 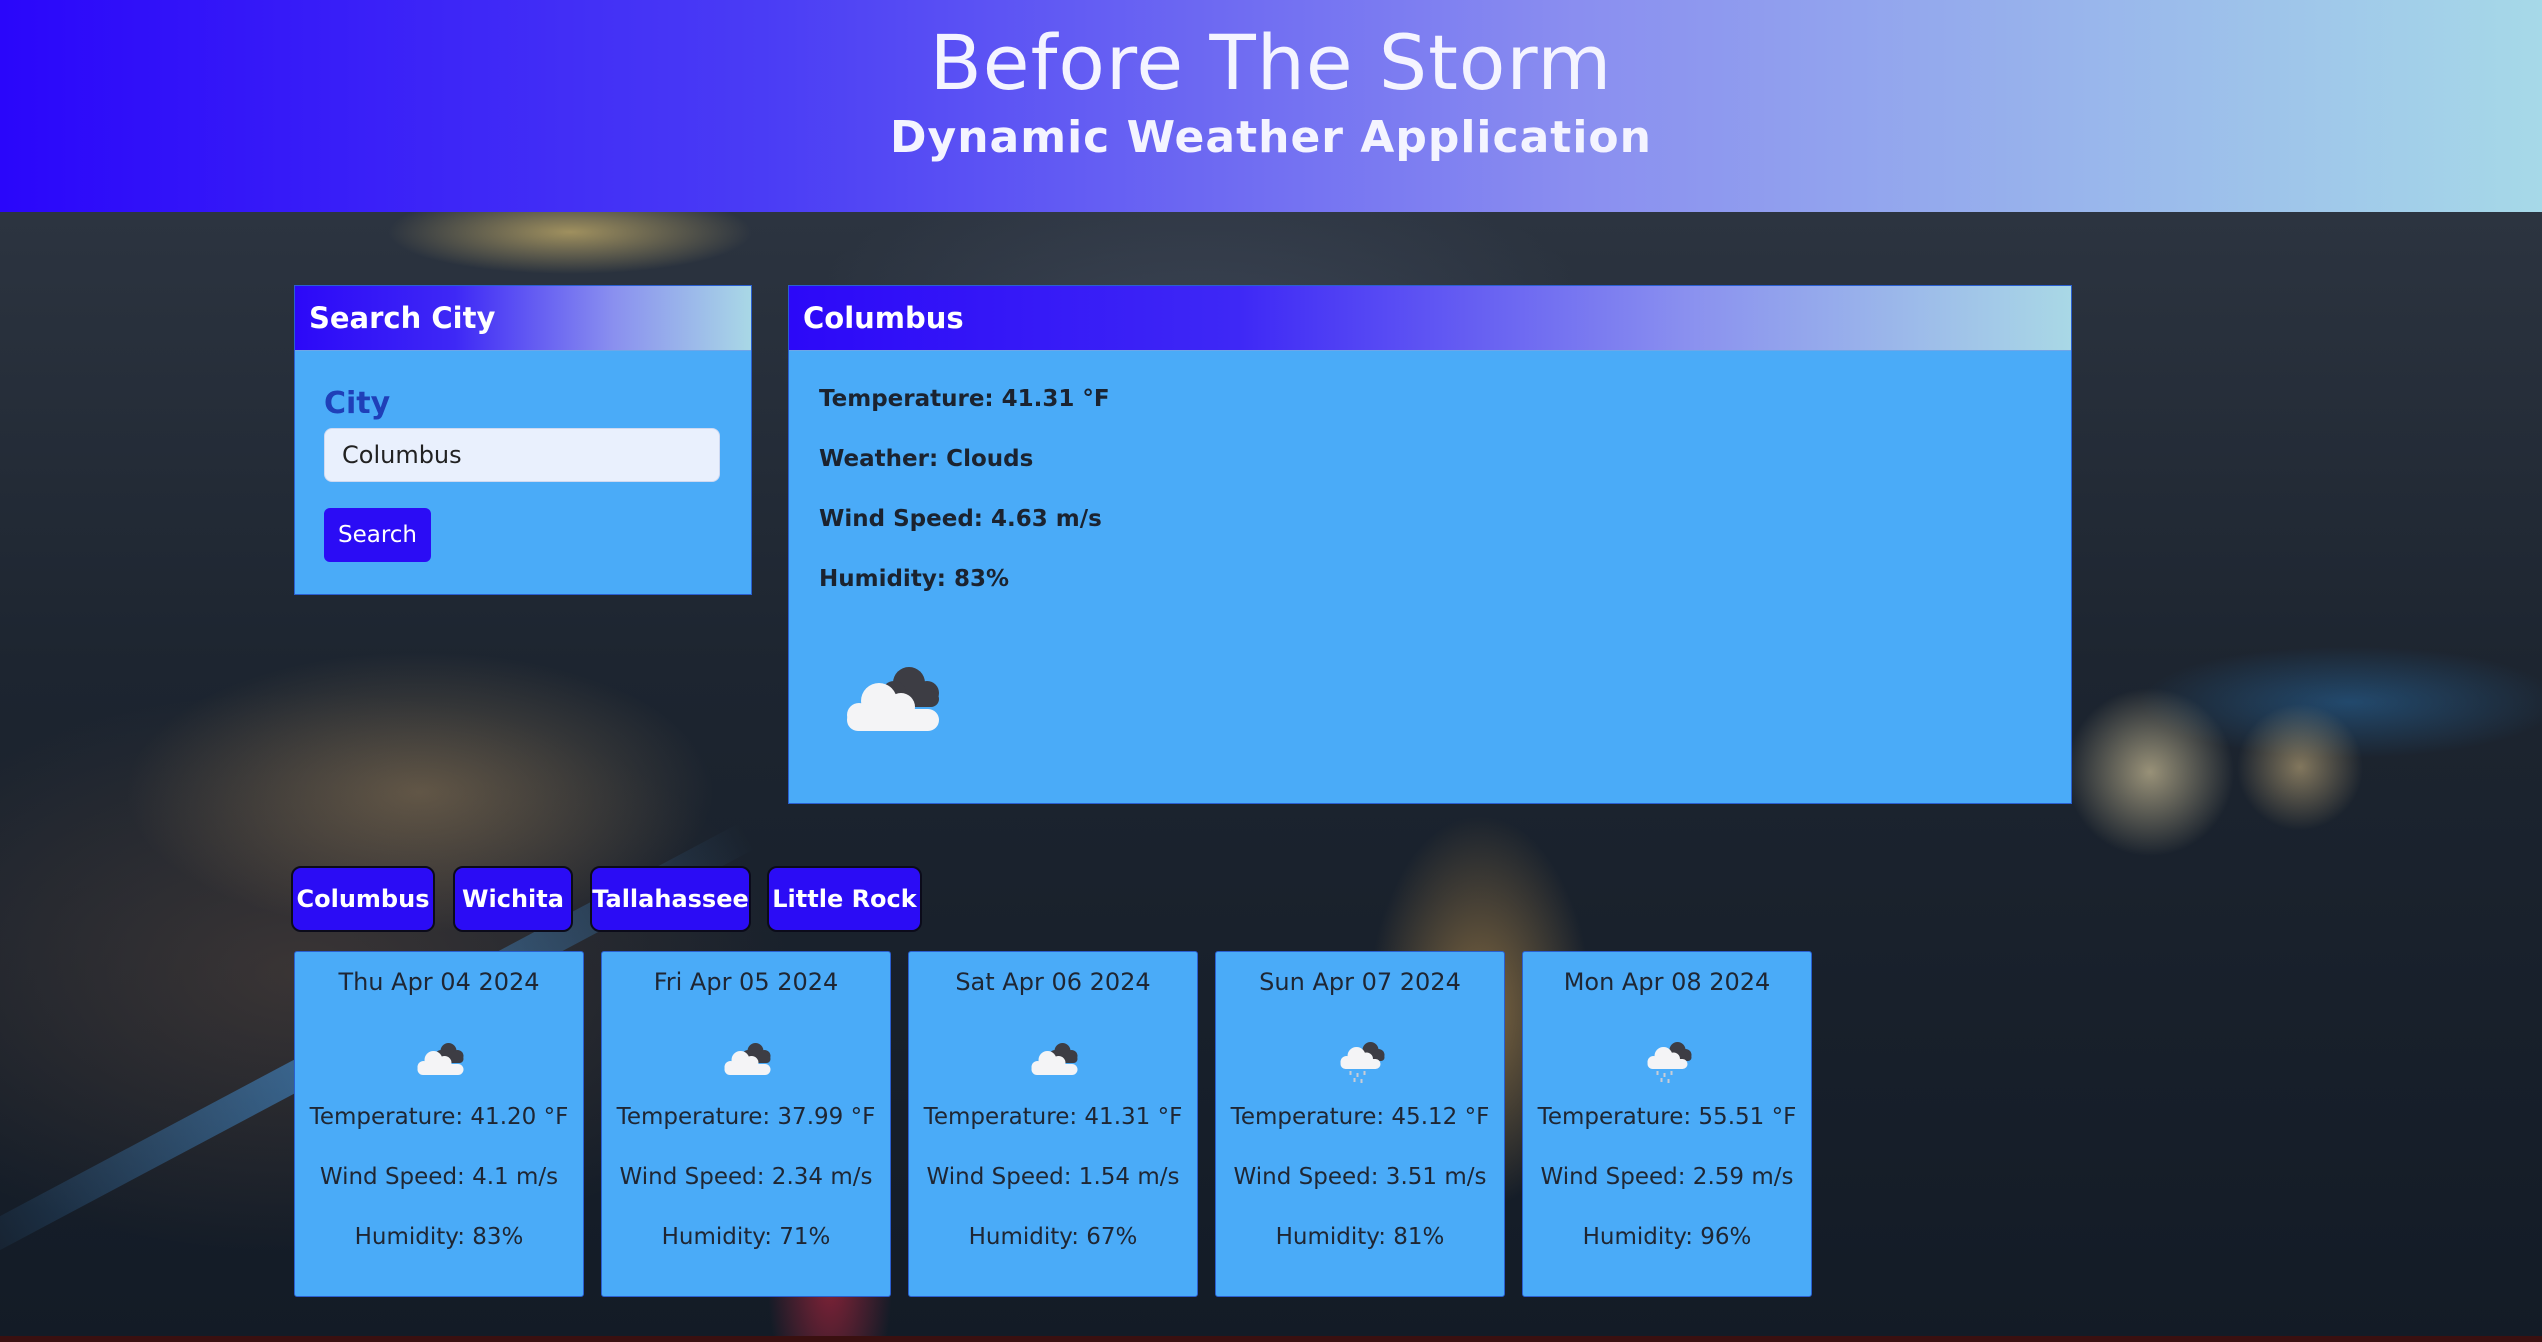 What do you see at coordinates (377, 535) in the screenshot?
I see `search-button: Search` at bounding box center [377, 535].